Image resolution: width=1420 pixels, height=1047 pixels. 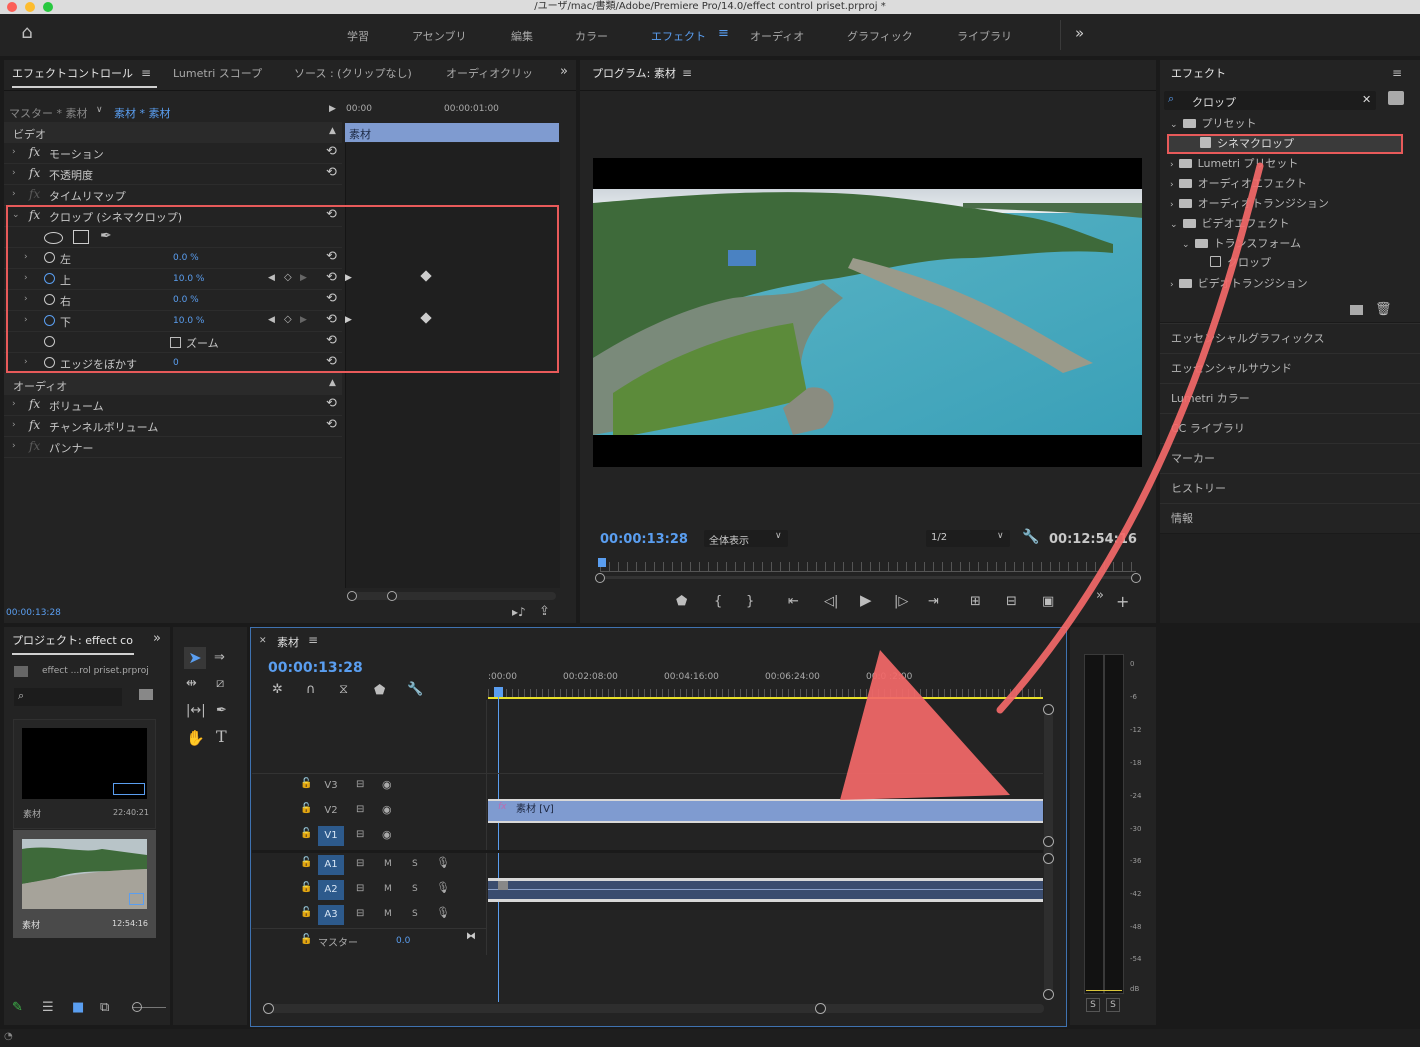 I want to click on project-item-2: 素材 12:54:16, so click(x=84, y=884).